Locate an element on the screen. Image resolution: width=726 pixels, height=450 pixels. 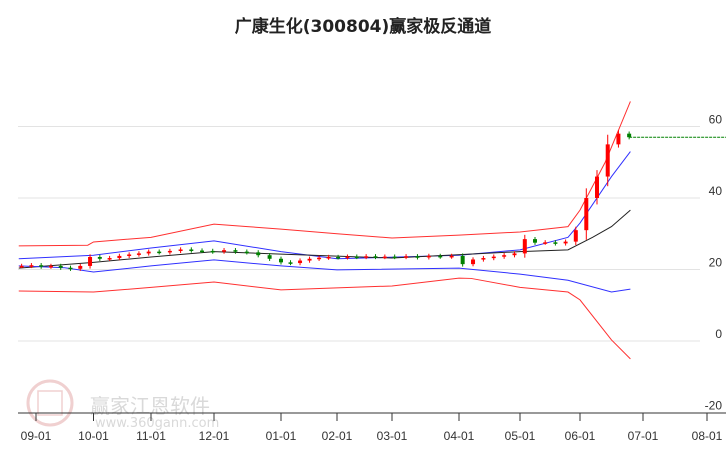
y-tick-label: 40 is located at coordinates (716, 191).